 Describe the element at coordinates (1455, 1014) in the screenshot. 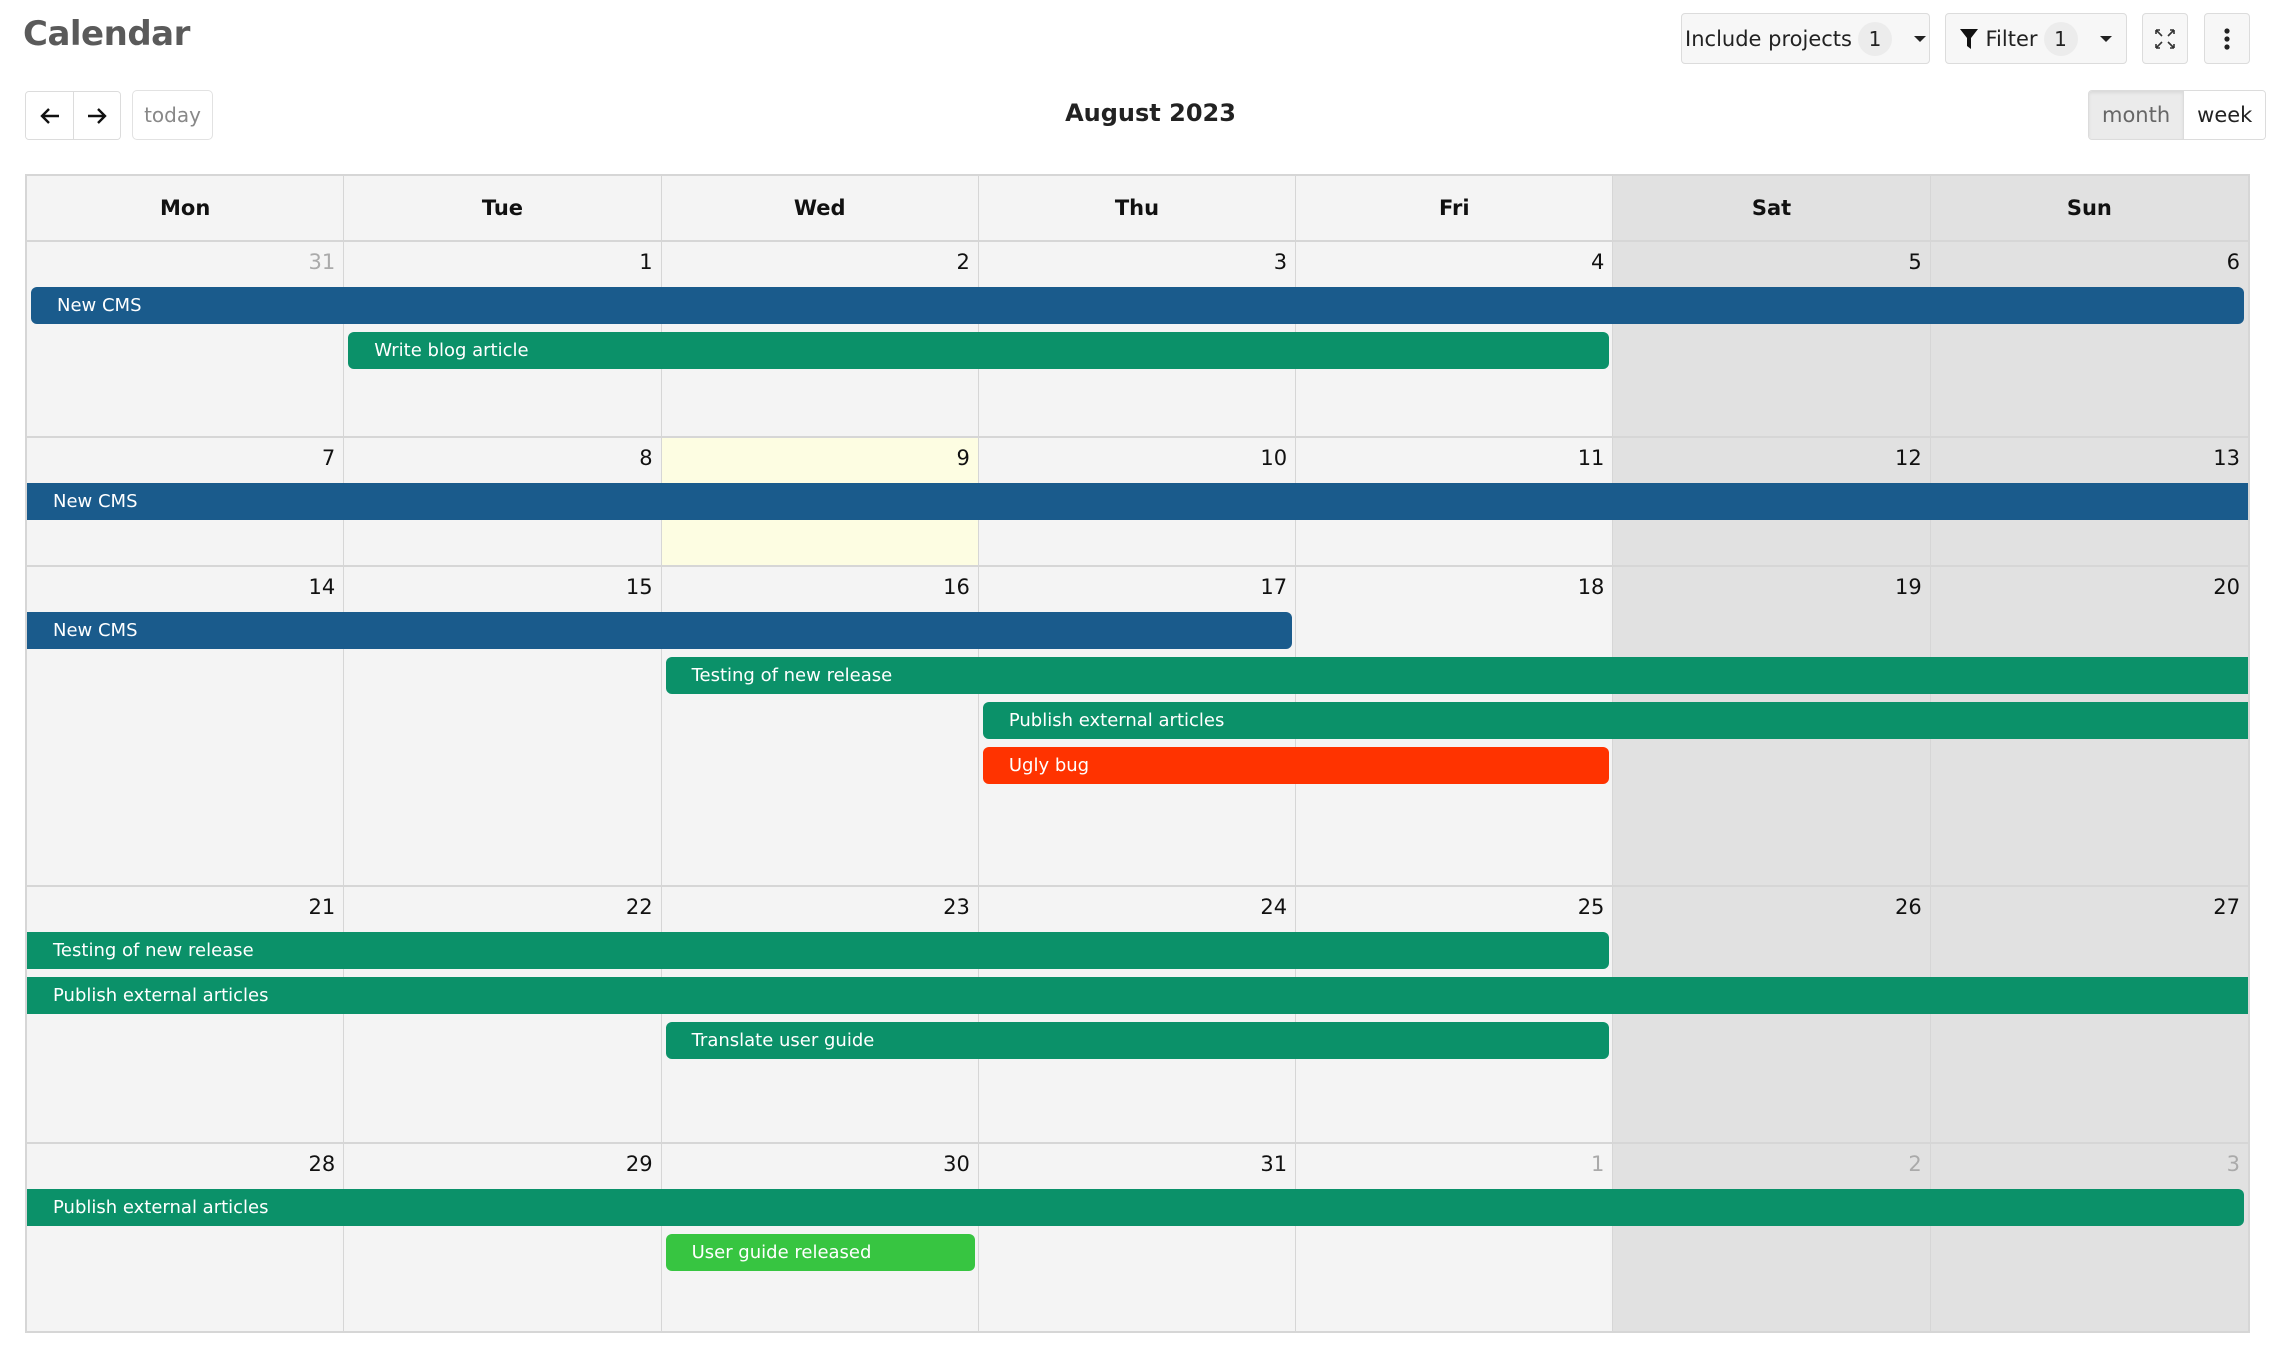

I see `day-cell: 25` at that location.